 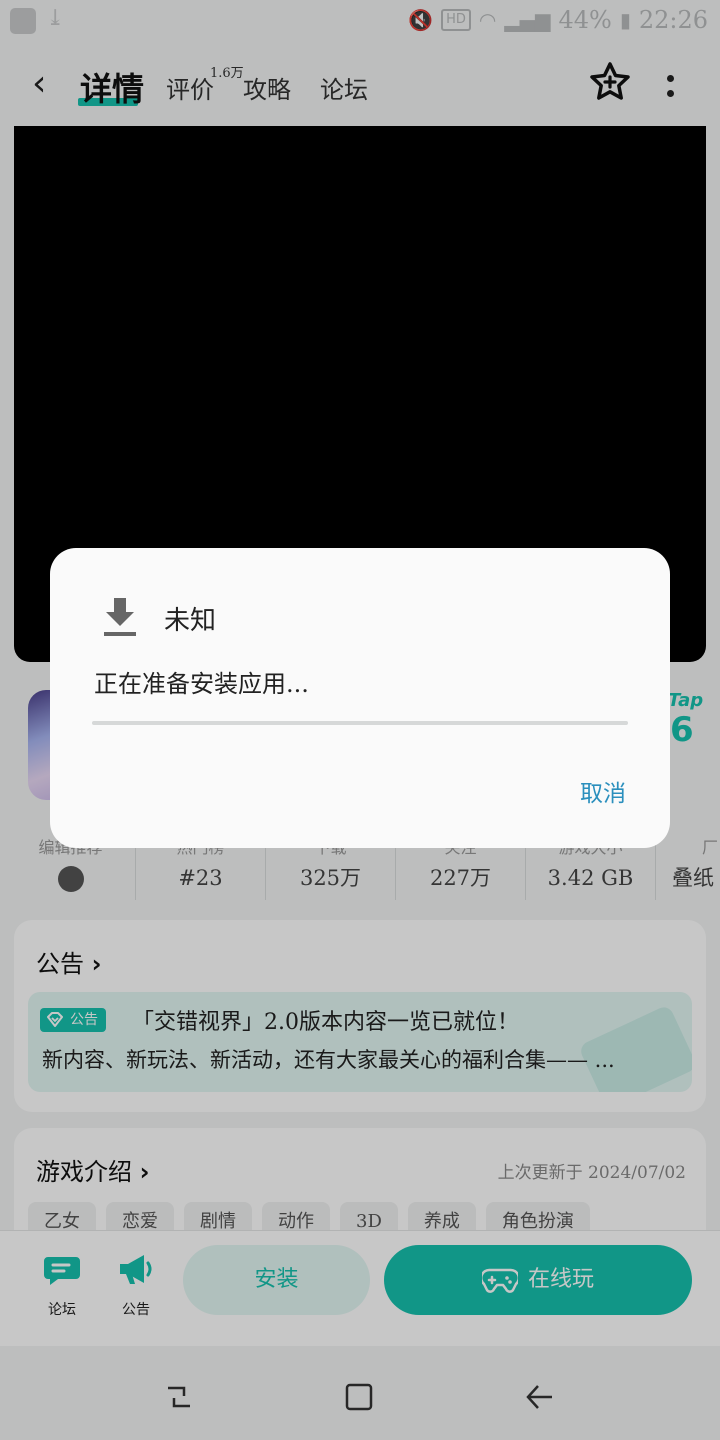 What do you see at coordinates (360, 723) in the screenshot?
I see `install-progress-bar` at bounding box center [360, 723].